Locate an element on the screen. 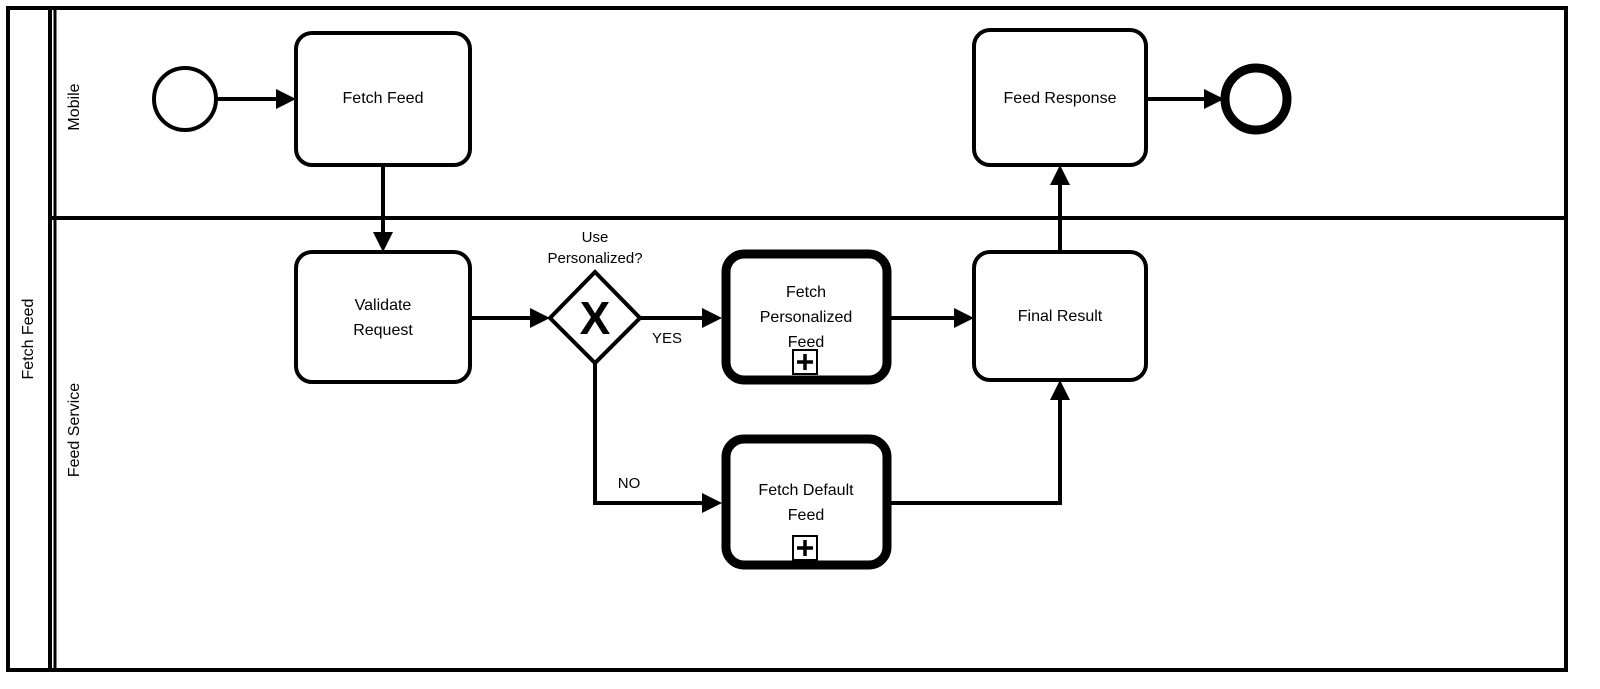 The width and height of the screenshot is (1600, 689). flow-label-yes: YES is located at coordinates (667, 338).